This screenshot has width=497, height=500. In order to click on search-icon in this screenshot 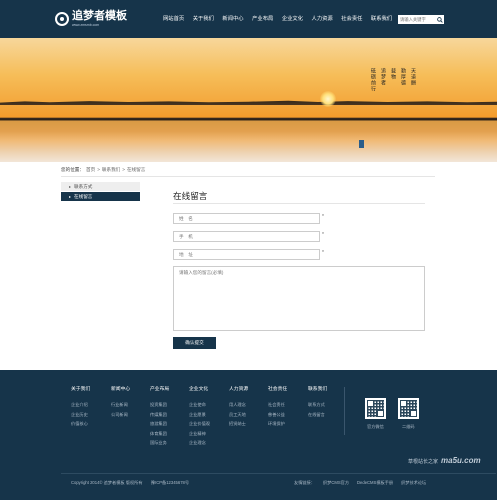, I will do `click(440, 19)`.